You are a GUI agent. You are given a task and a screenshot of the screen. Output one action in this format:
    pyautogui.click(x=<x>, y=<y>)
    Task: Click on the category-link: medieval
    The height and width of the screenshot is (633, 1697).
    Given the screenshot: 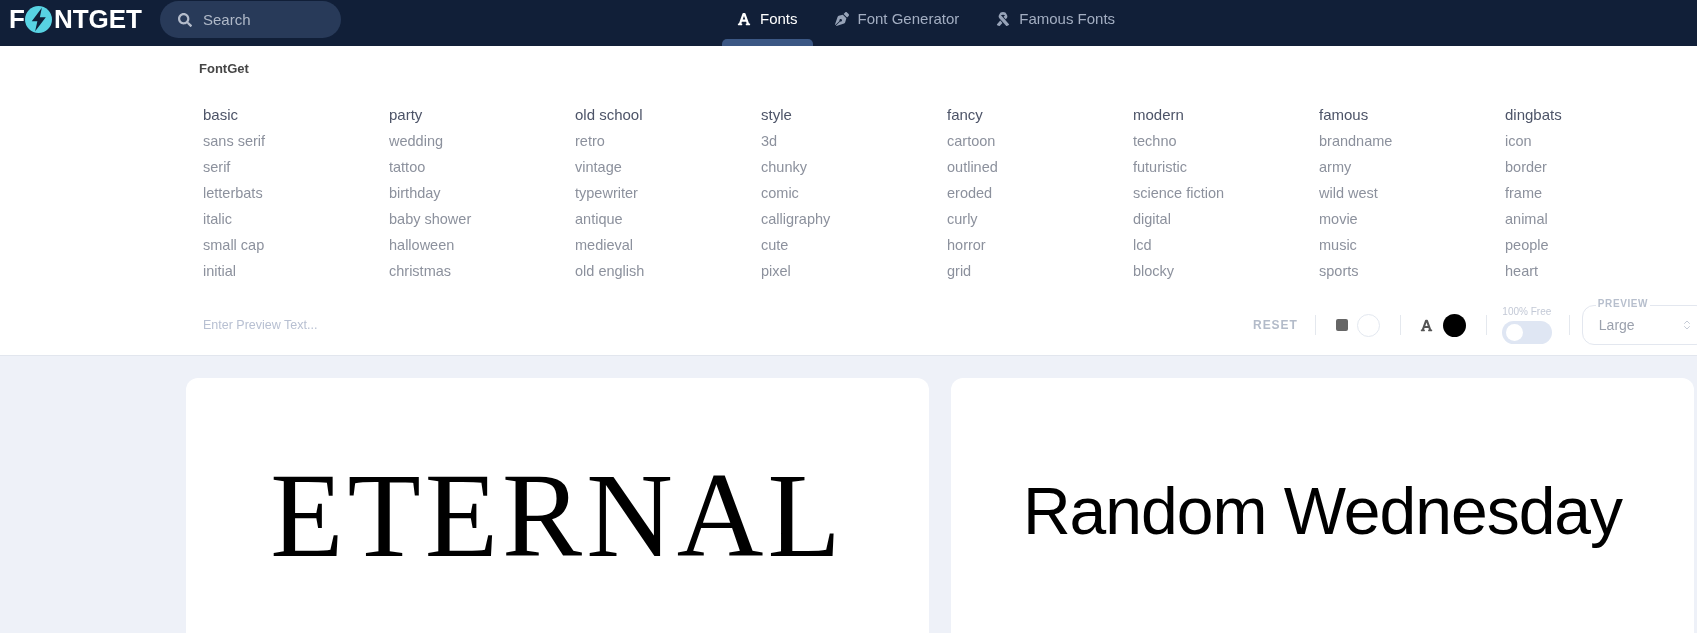 What is the action you would take?
    pyautogui.click(x=604, y=245)
    